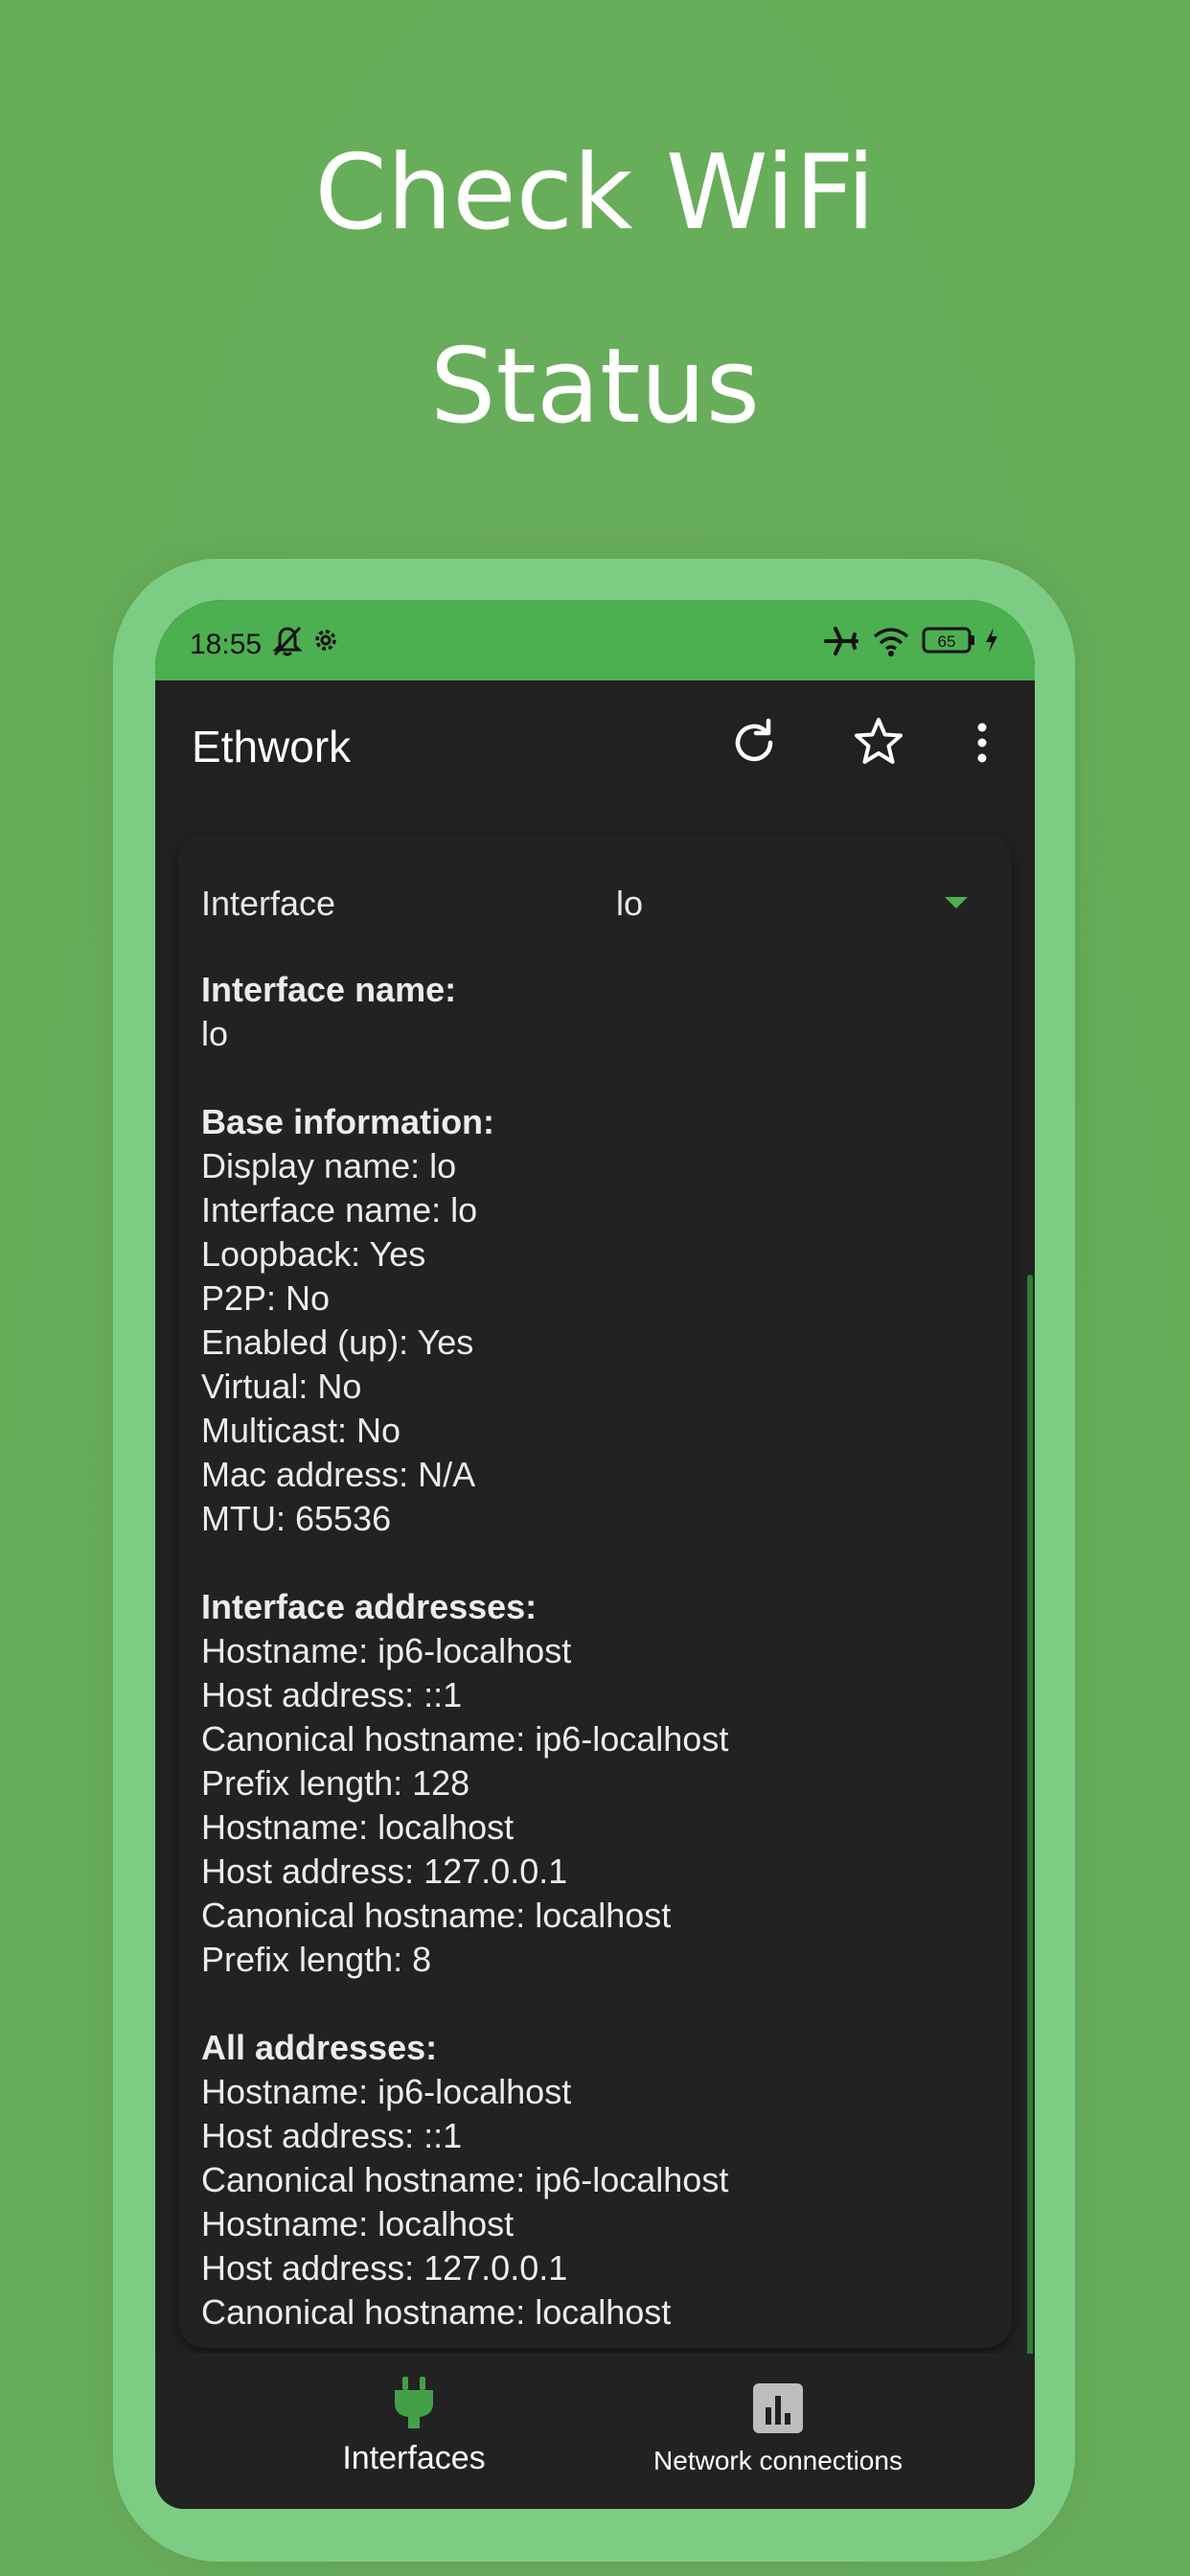 The height and width of the screenshot is (2576, 1190). What do you see at coordinates (778, 2460) in the screenshot?
I see `nav-label-network-connections: Network connections` at bounding box center [778, 2460].